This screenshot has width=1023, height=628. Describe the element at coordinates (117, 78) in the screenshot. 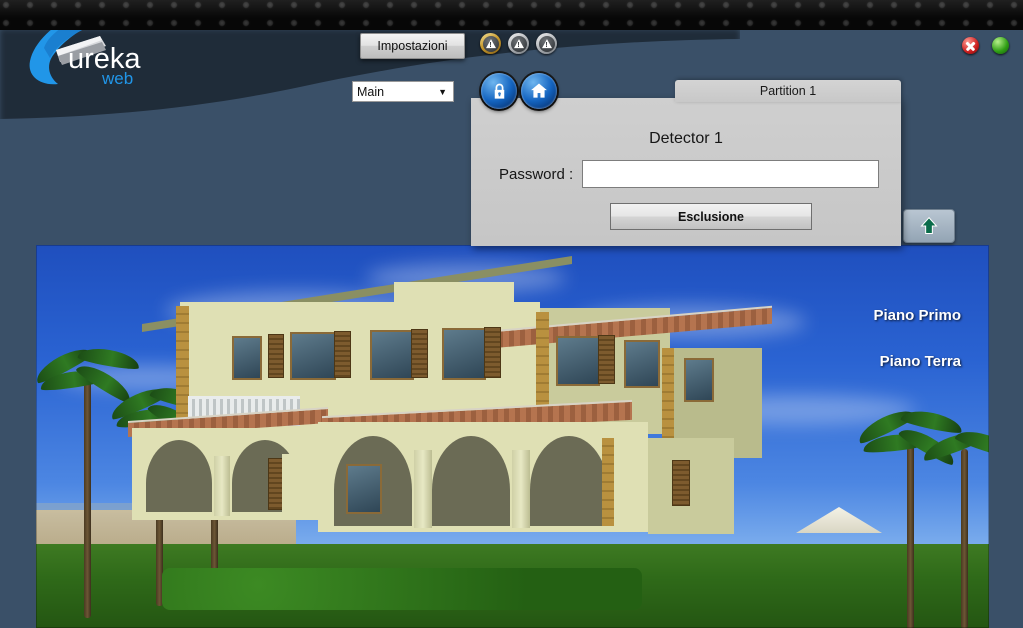

I see `svg-text: web` at that location.